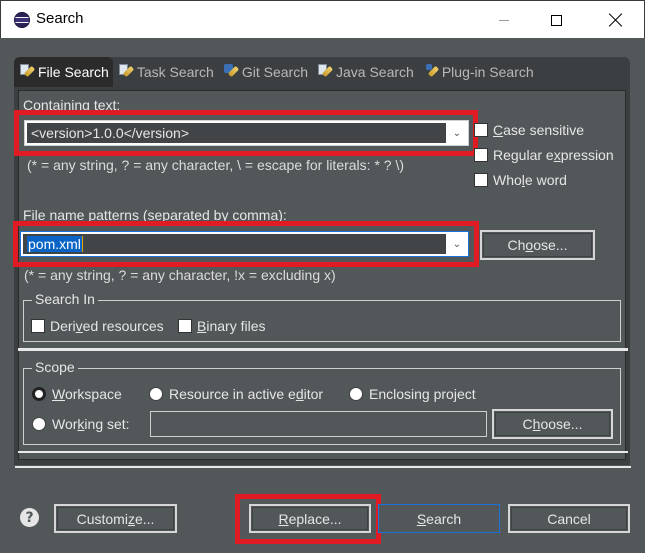 The width and height of the screenshot is (645, 553). I want to click on task-search-icon, so click(126, 72).